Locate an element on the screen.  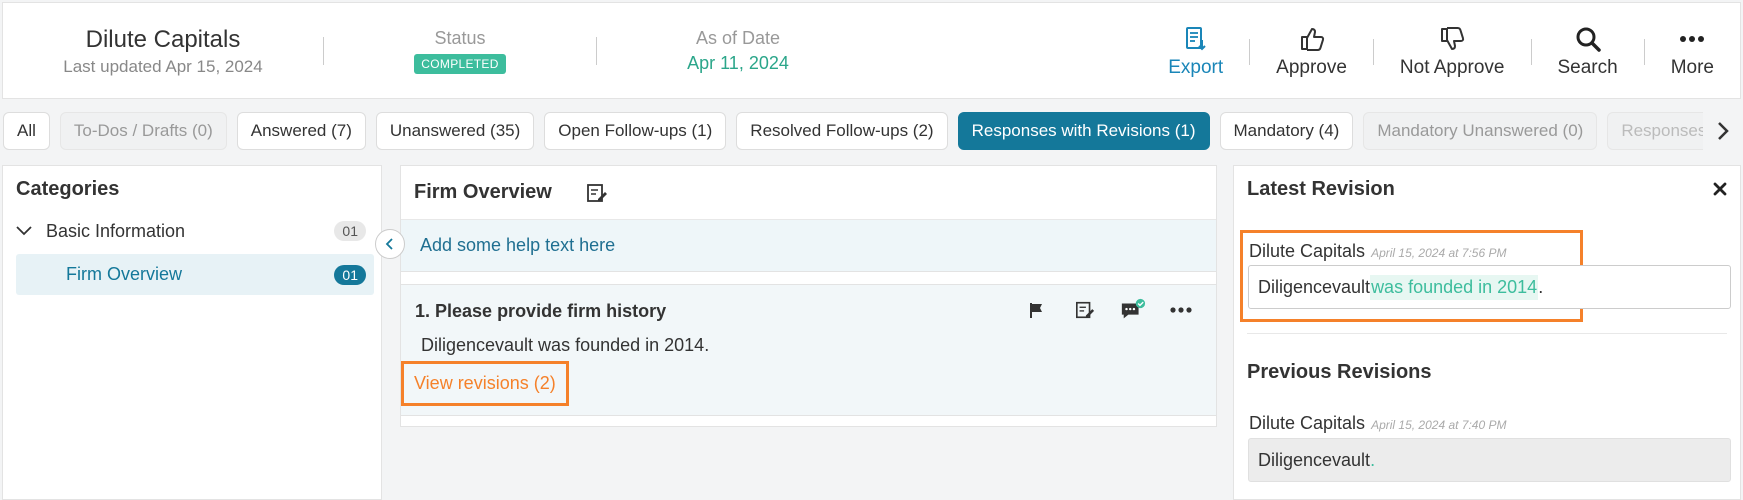
chevron-right-icon is located at coordinates (1723, 131).